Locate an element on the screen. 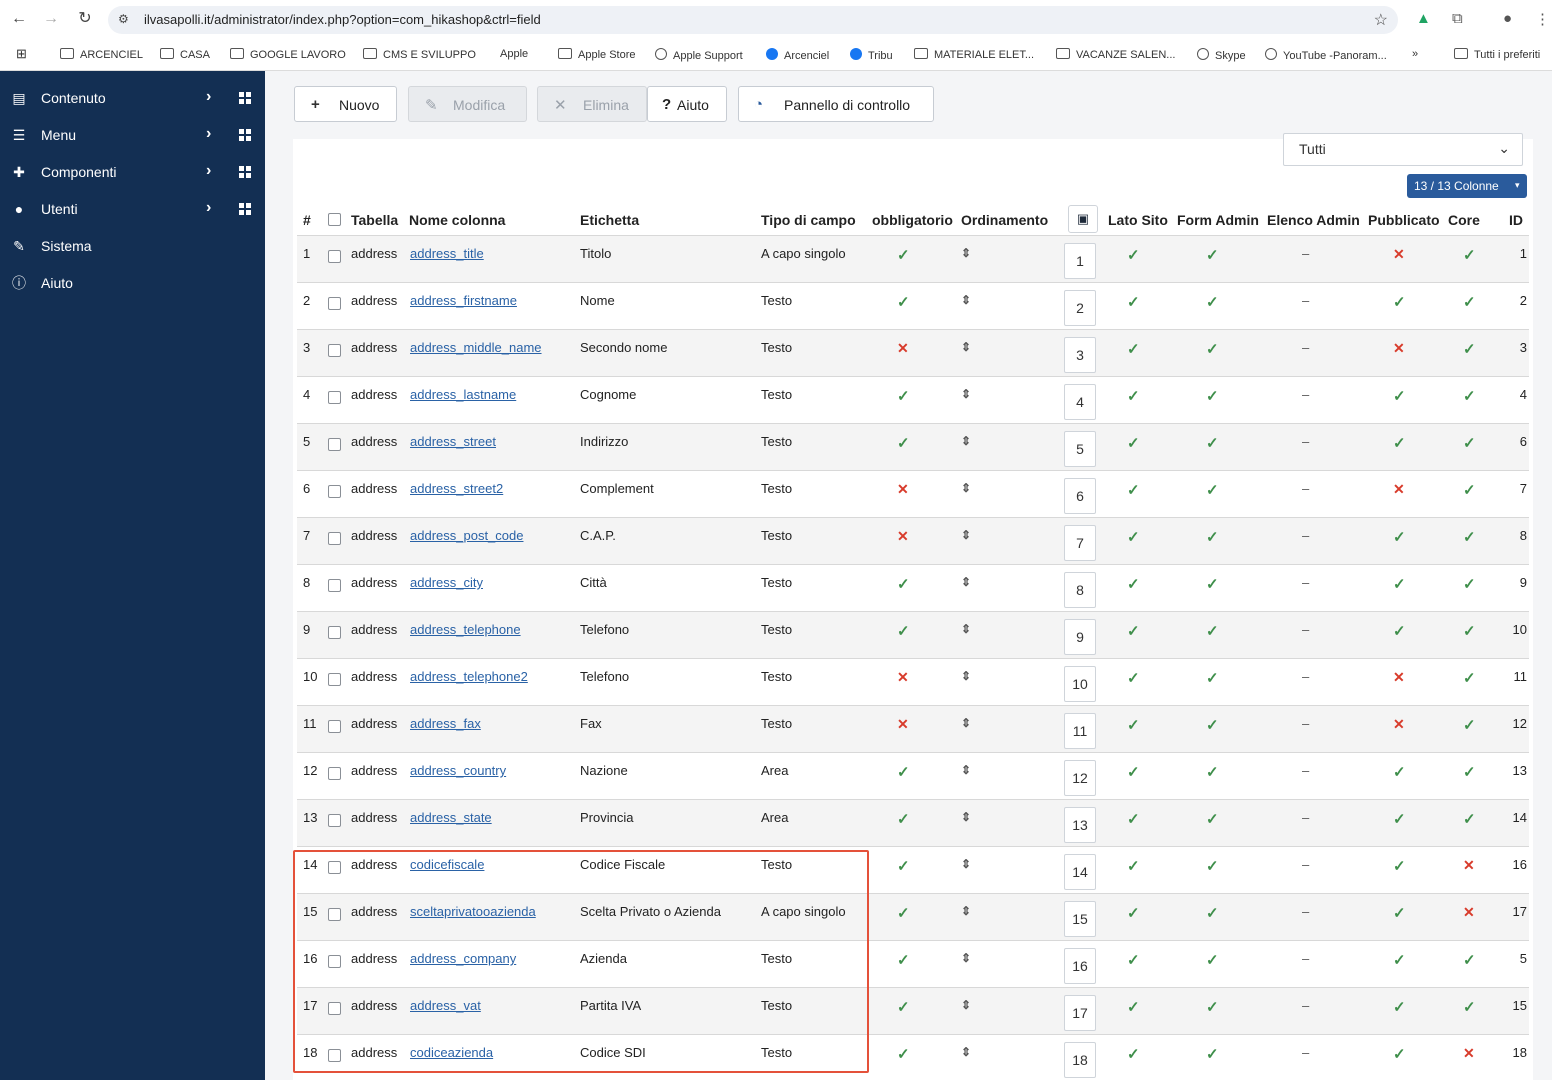  sidebar-item-componenti: ✚ Componenti › is located at coordinates (132, 172).